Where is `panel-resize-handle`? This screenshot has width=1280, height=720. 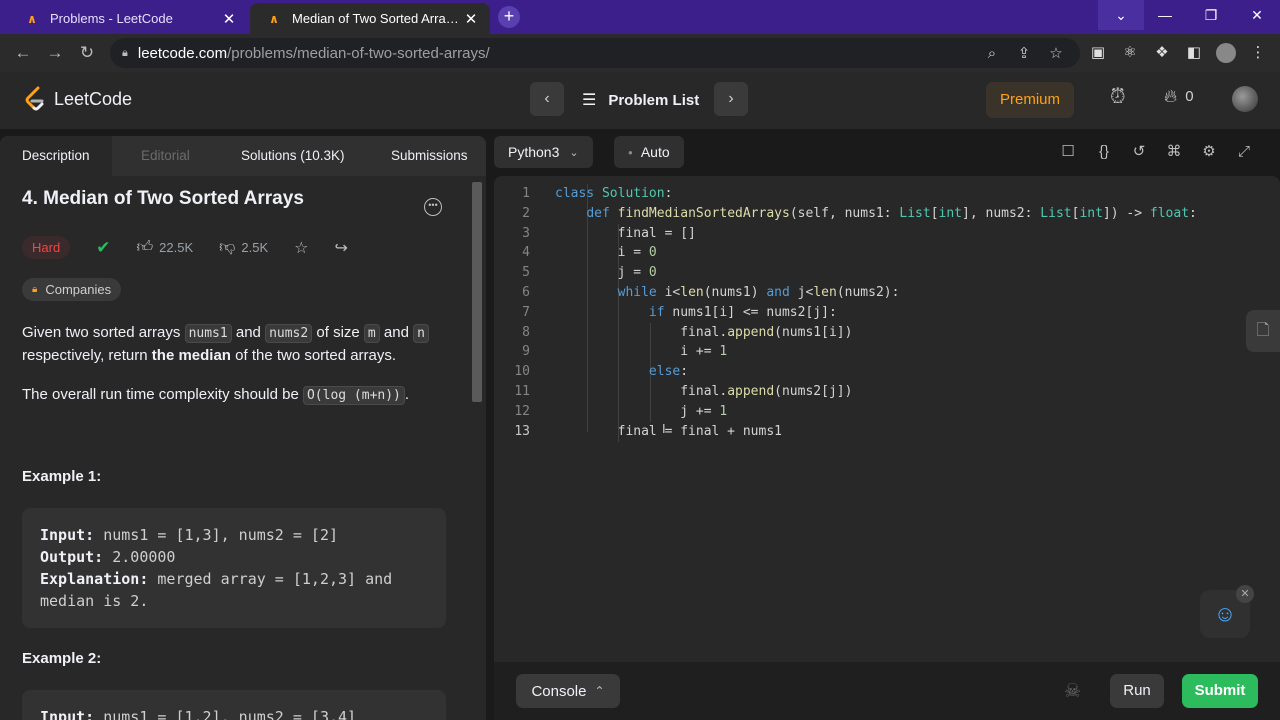 panel-resize-handle is located at coordinates (490, 428).